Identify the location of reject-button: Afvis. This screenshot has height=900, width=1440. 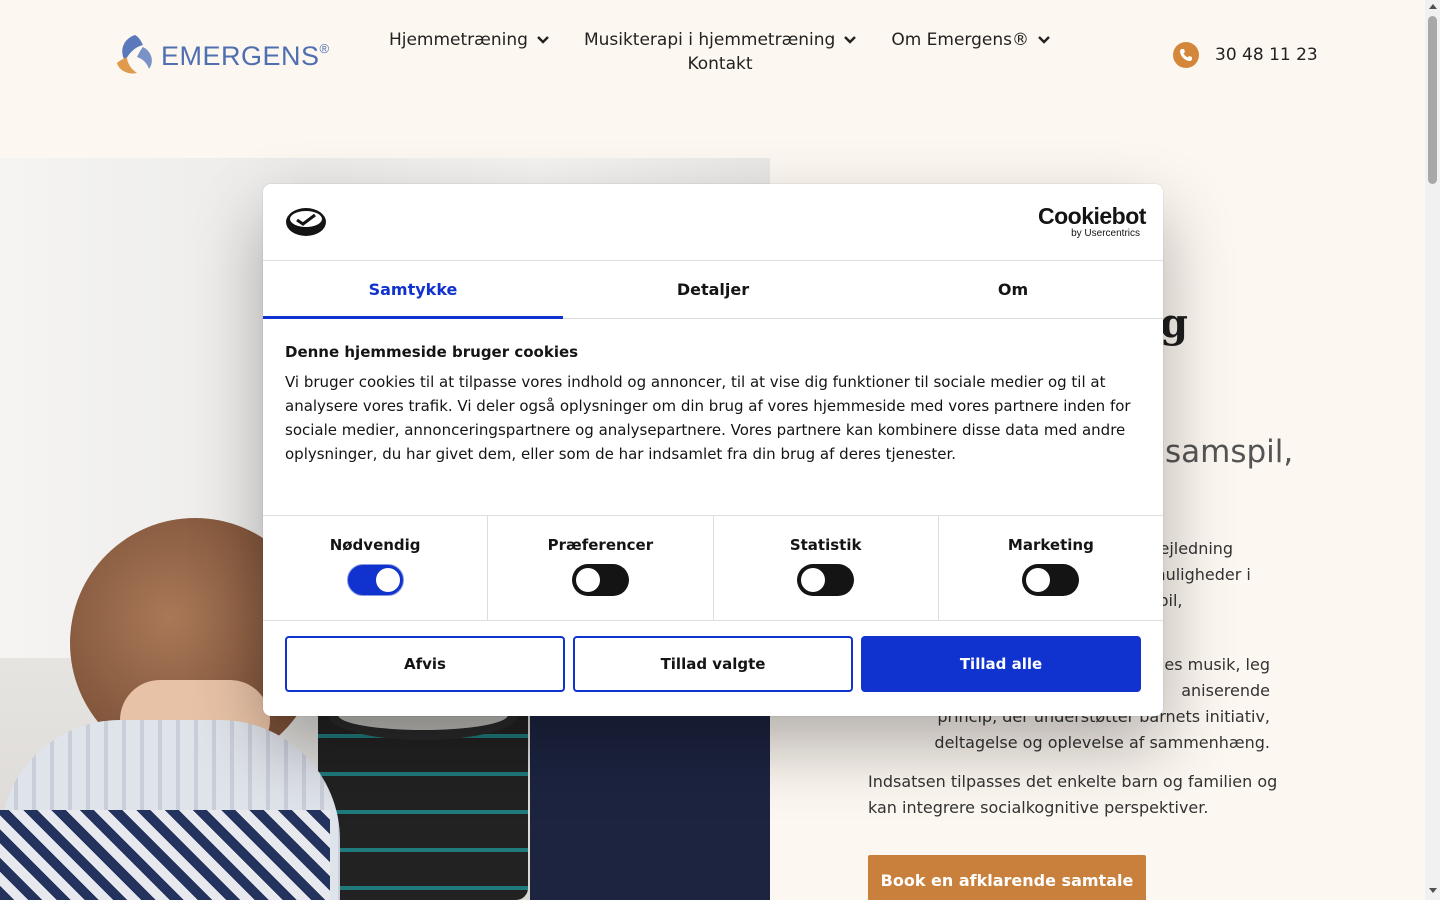
(425, 664).